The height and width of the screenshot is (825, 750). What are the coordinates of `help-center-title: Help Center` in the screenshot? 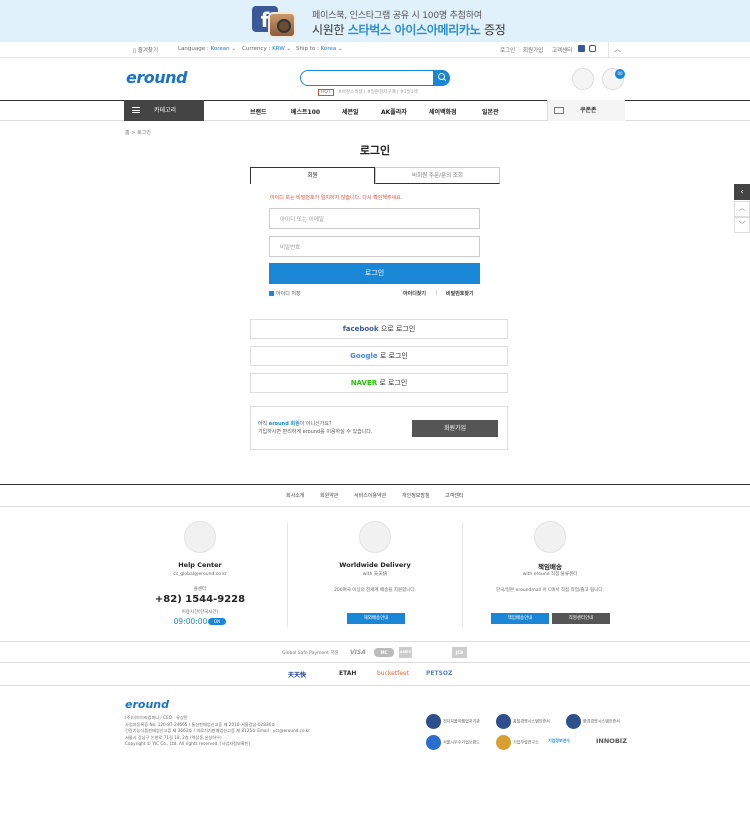 It's located at (200, 565).